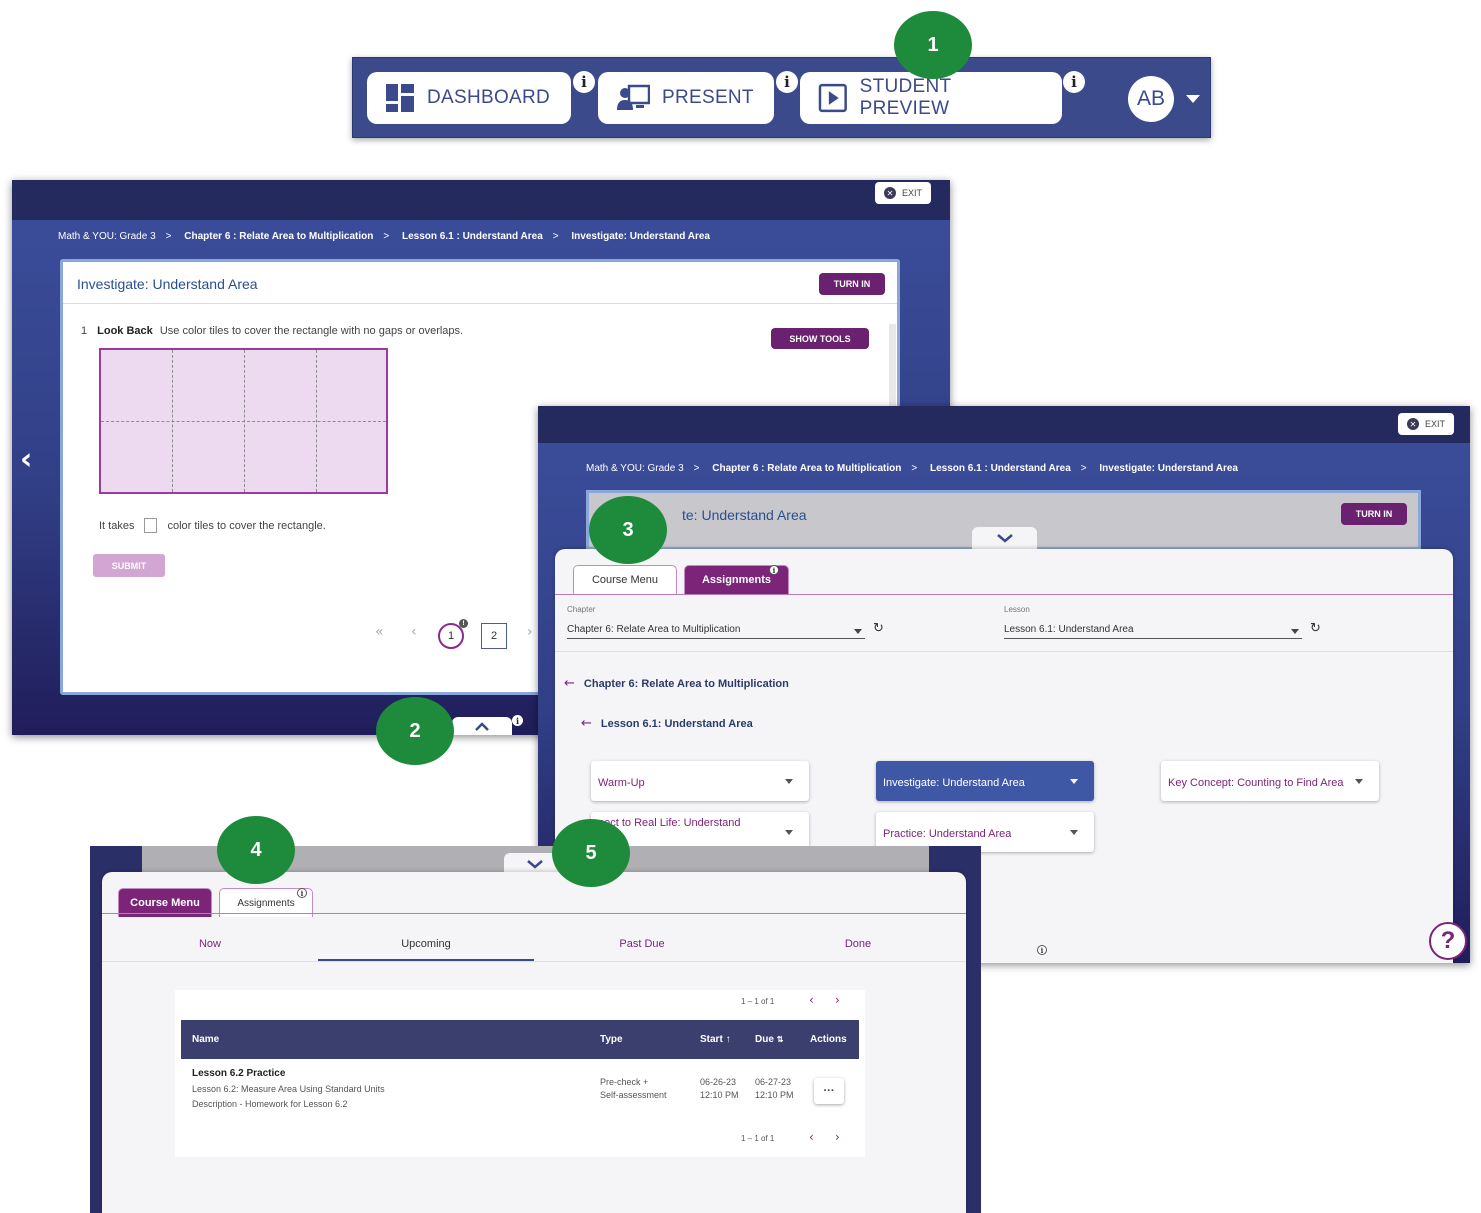  I want to click on tab-divider, so click(534, 913).